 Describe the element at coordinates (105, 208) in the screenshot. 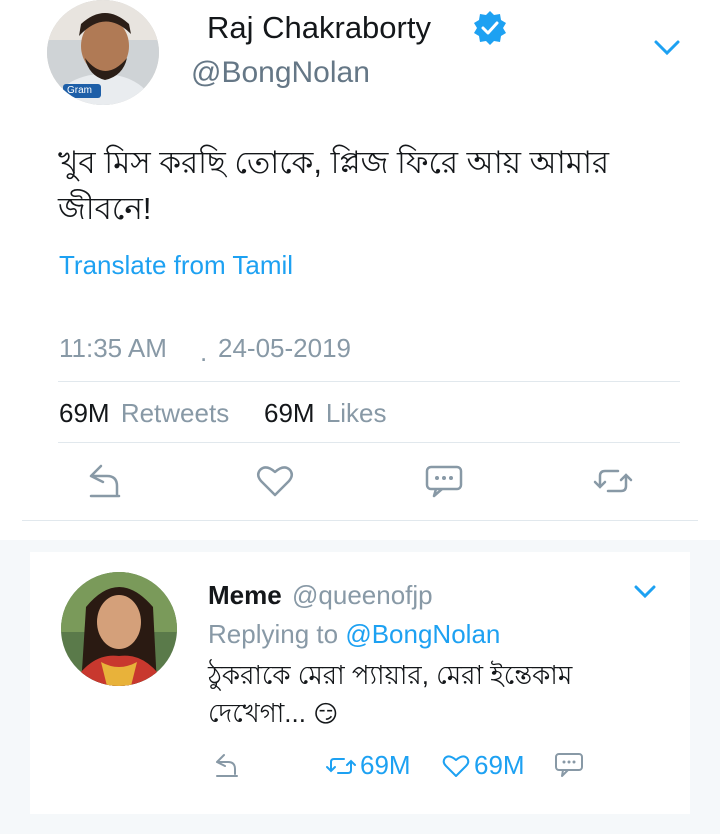

I see `tweet-text-line-2: জীবনে!` at that location.